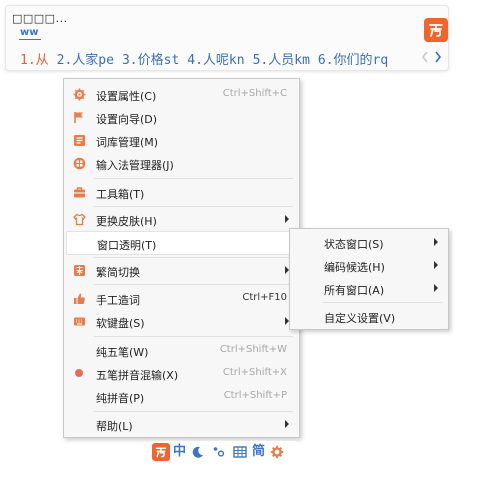 This screenshot has height=485, width=485. Describe the element at coordinates (255, 395) in the screenshot. I see `menu-shortcut: Ctrl+Shift+P` at that location.